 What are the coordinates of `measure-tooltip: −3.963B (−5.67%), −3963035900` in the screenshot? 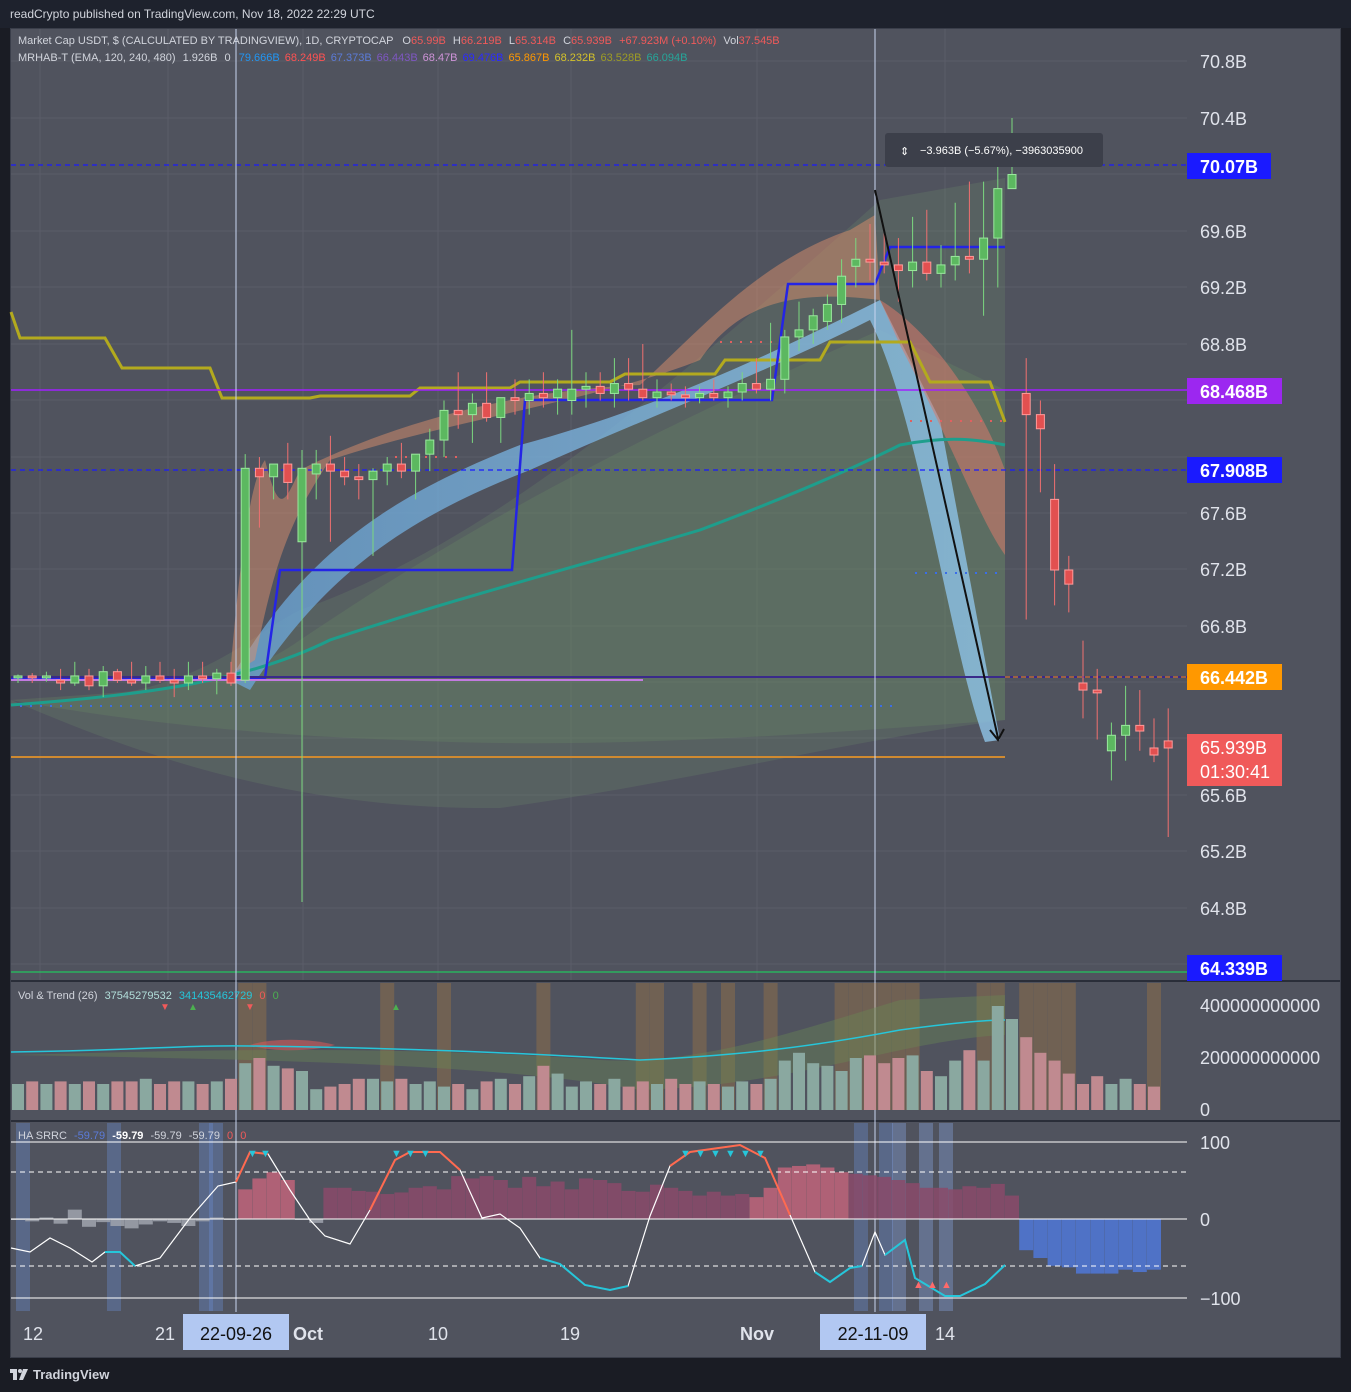 It's located at (1001, 151).